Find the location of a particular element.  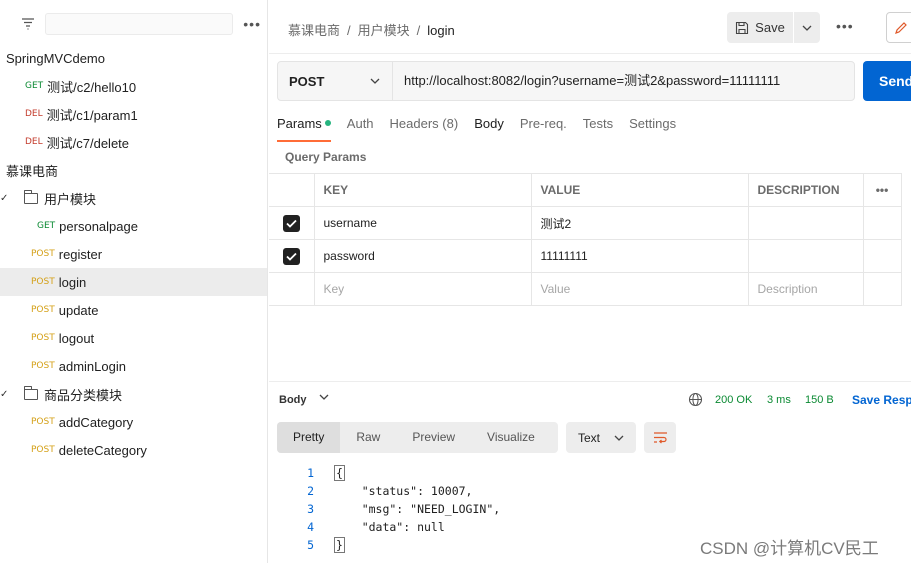

request-label: login is located at coordinates (72, 282).